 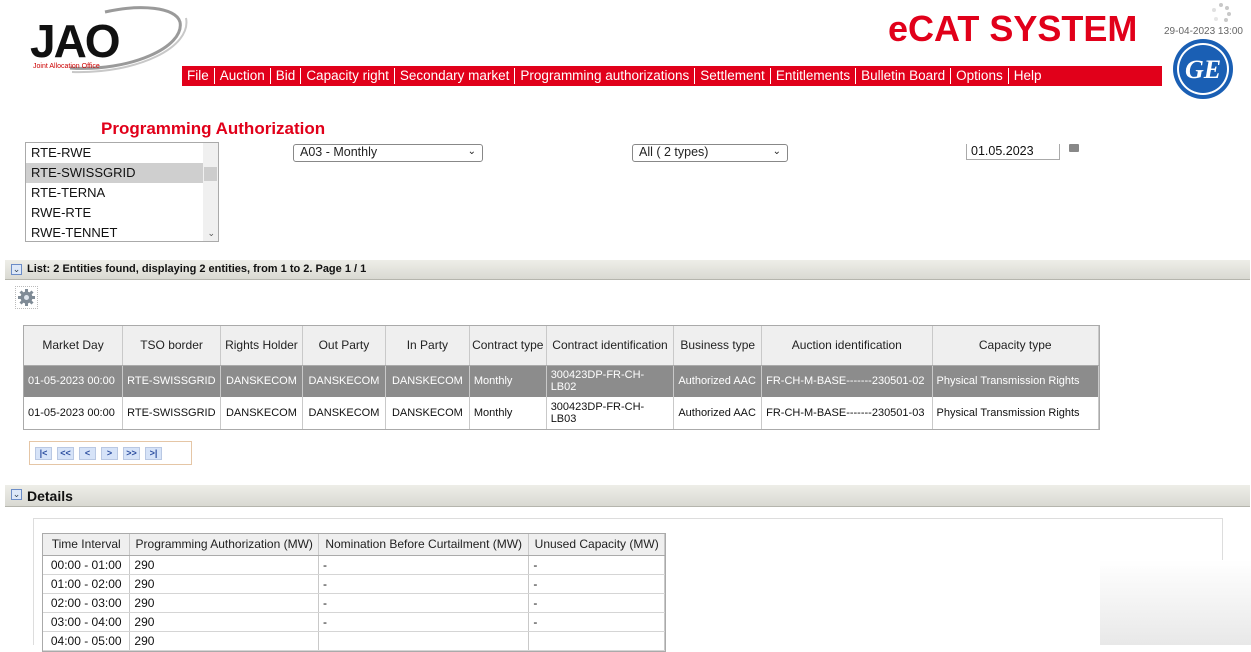 What do you see at coordinates (718, 346) in the screenshot?
I see `column-header: Business type` at bounding box center [718, 346].